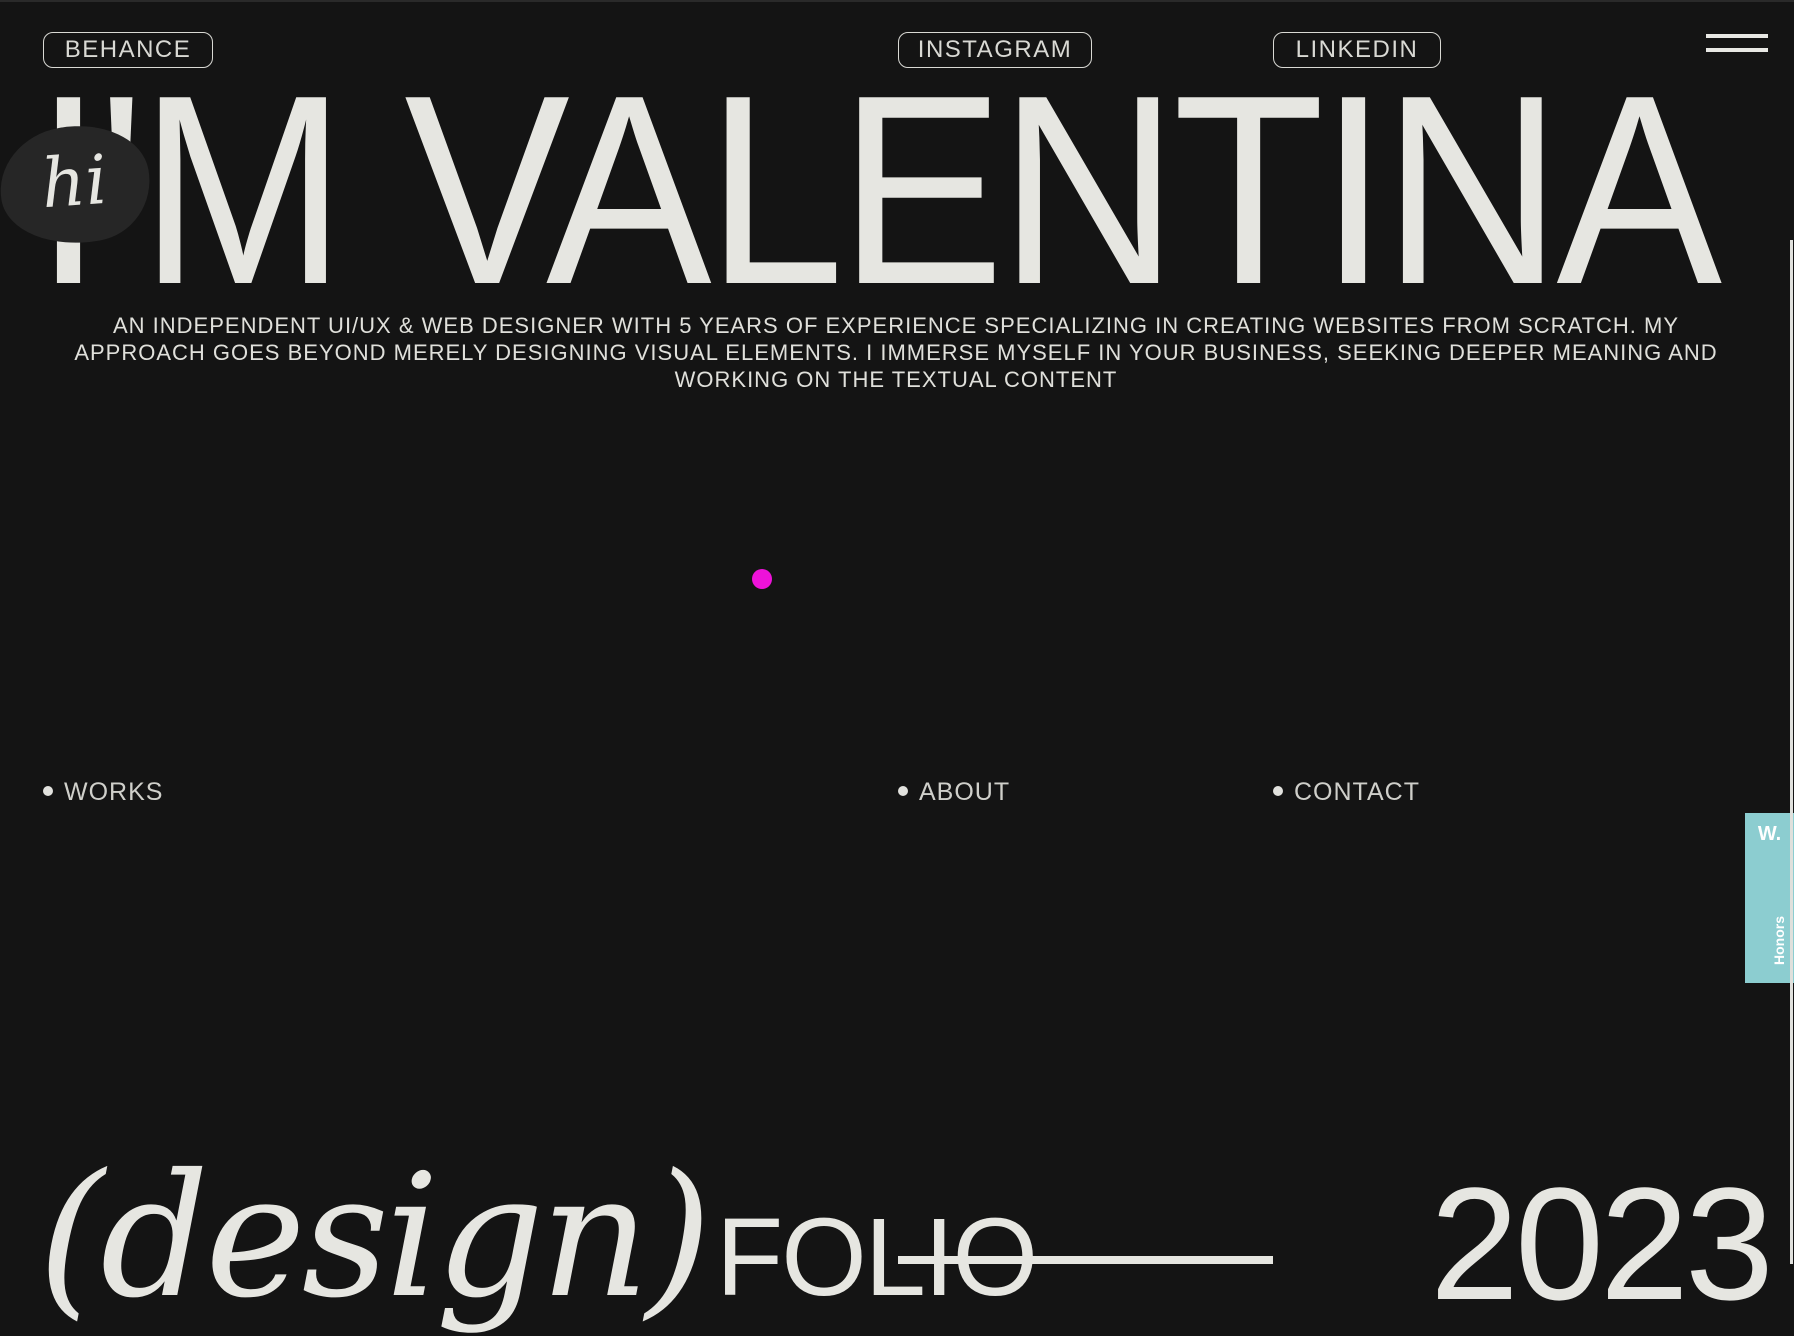 The height and width of the screenshot is (1336, 1794). Describe the element at coordinates (74, 182) in the screenshot. I see `hi-badge-text: hi` at that location.